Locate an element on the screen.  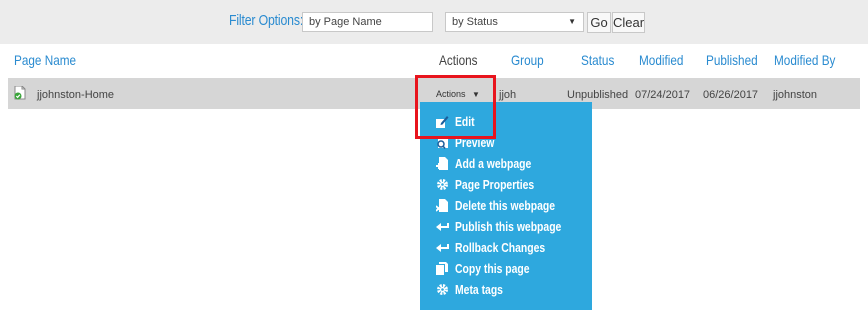
menu-item-label: Publish this webpage is located at coordinates (508, 226).